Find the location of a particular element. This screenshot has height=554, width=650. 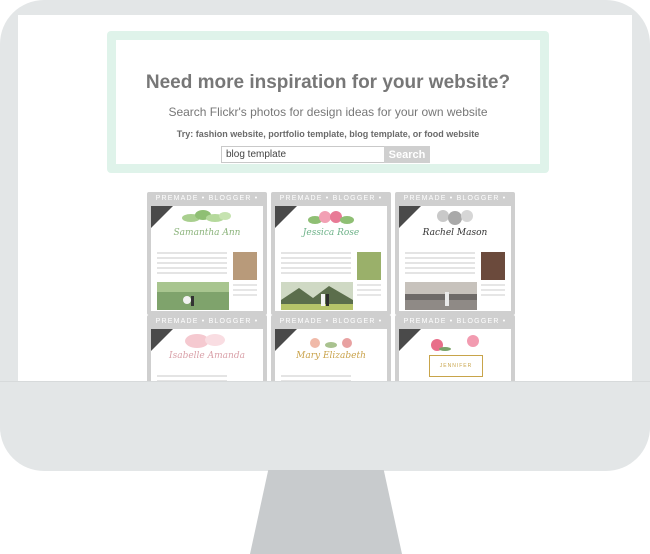

template-title: Jessica Rose is located at coordinates (331, 233).